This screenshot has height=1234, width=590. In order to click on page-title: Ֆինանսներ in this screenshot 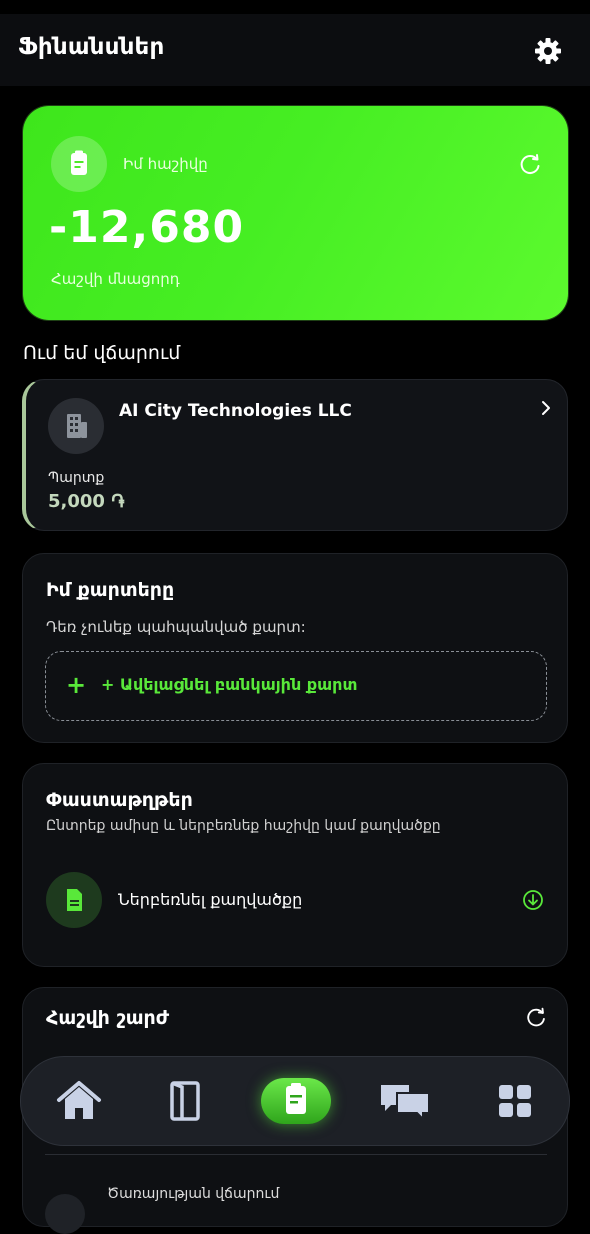, I will do `click(91, 47)`.